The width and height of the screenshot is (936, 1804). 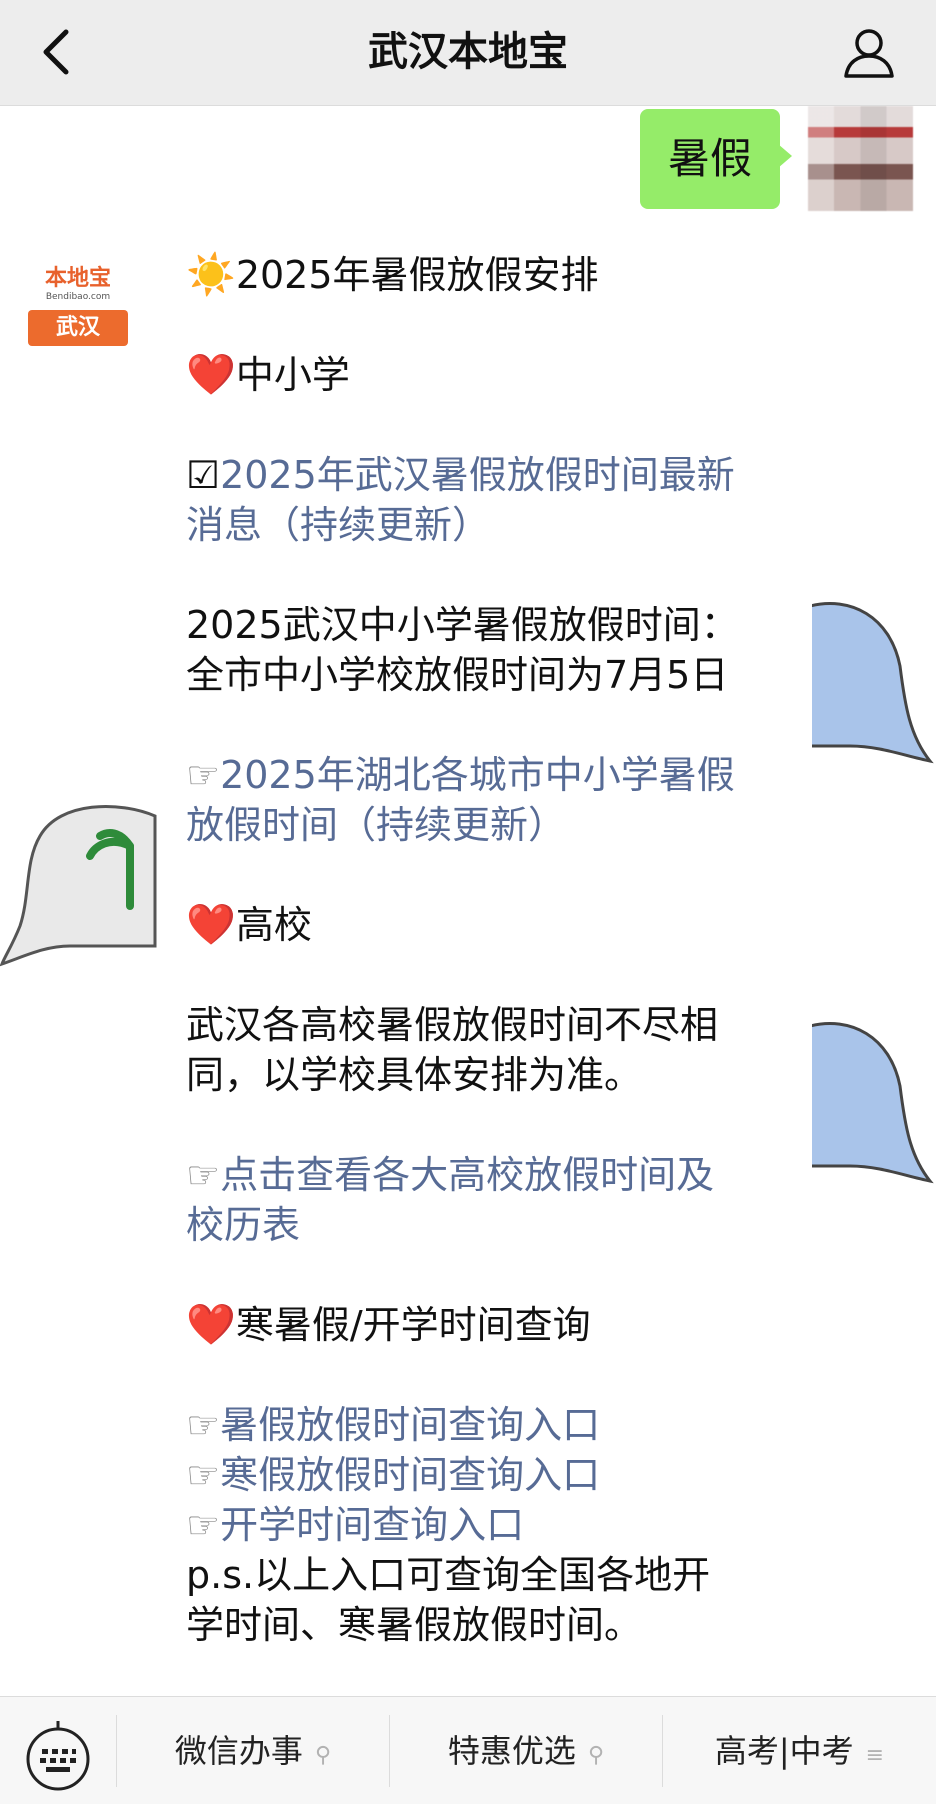 What do you see at coordinates (60, 52) in the screenshot?
I see `back-arrow-icon` at bounding box center [60, 52].